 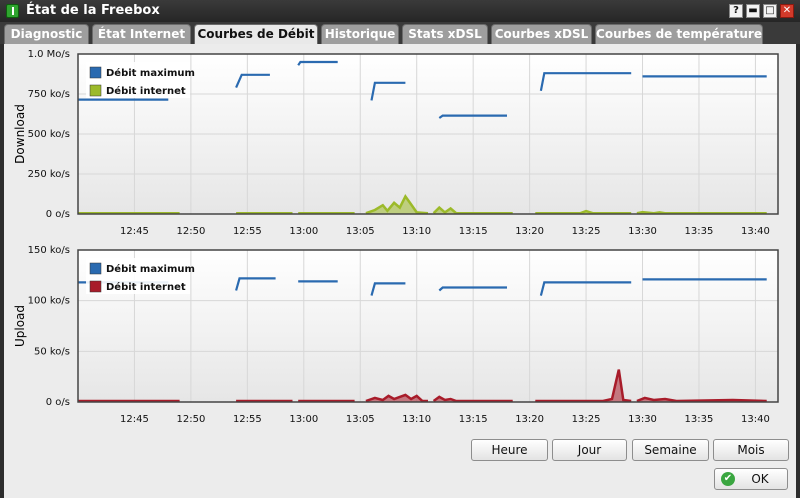 What do you see at coordinates (679, 34) in the screenshot?
I see `tab-courbes-temperature: Courbes de température` at bounding box center [679, 34].